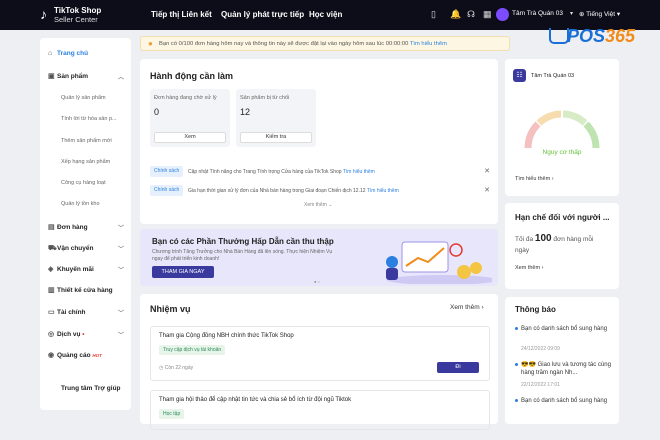  I want to click on phone-icon: ▯, so click(433, 14).